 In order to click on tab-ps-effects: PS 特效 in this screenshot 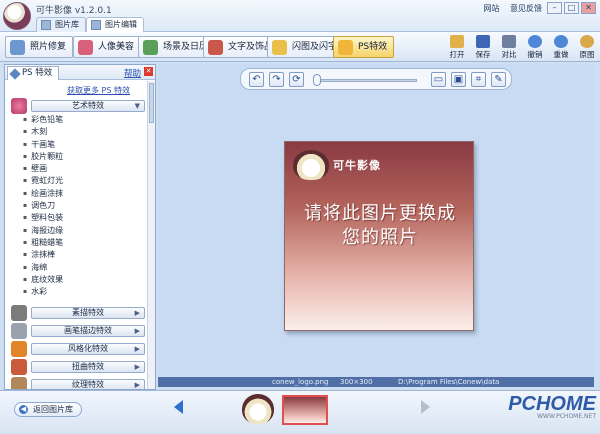, I will do `click(33, 73)`.